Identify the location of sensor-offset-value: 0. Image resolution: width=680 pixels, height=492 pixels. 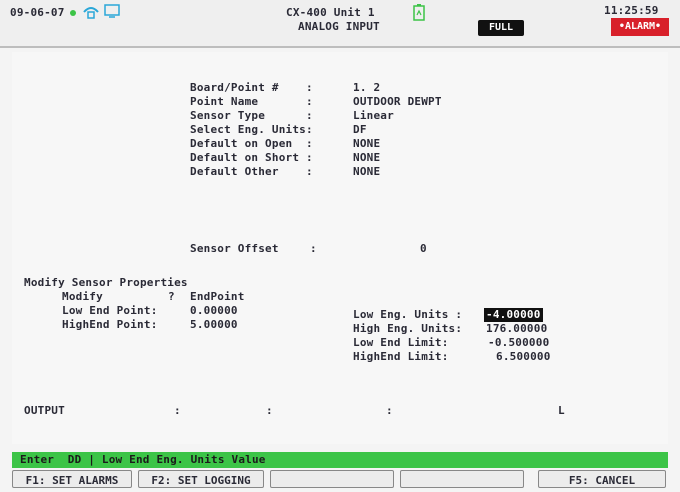
(423, 249).